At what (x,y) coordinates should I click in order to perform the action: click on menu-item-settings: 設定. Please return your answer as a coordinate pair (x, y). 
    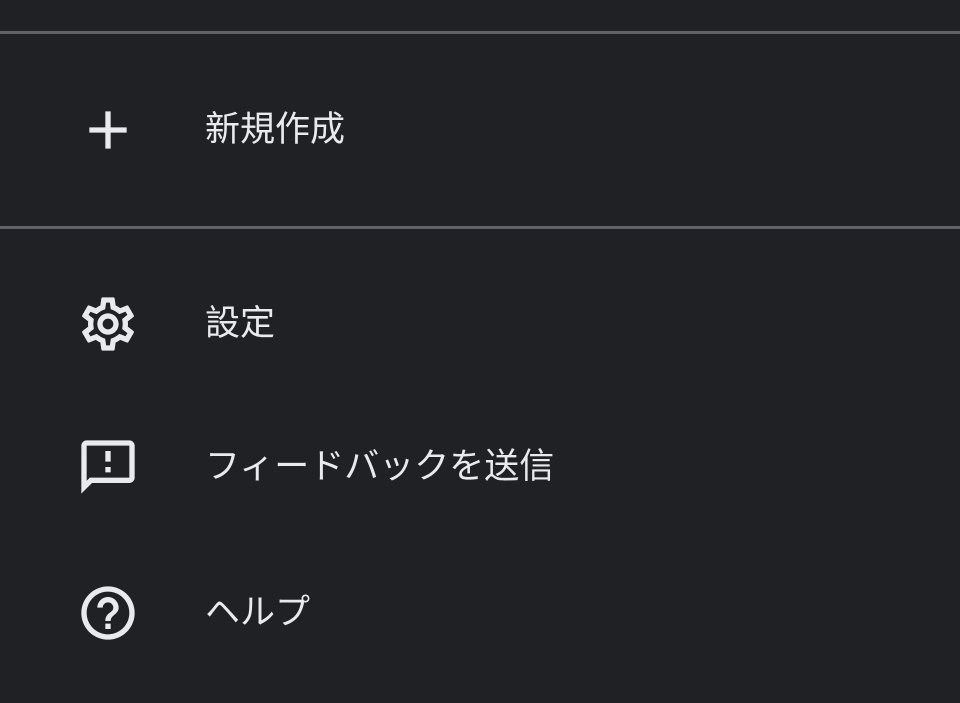
    Looking at the image, I should click on (480, 324).